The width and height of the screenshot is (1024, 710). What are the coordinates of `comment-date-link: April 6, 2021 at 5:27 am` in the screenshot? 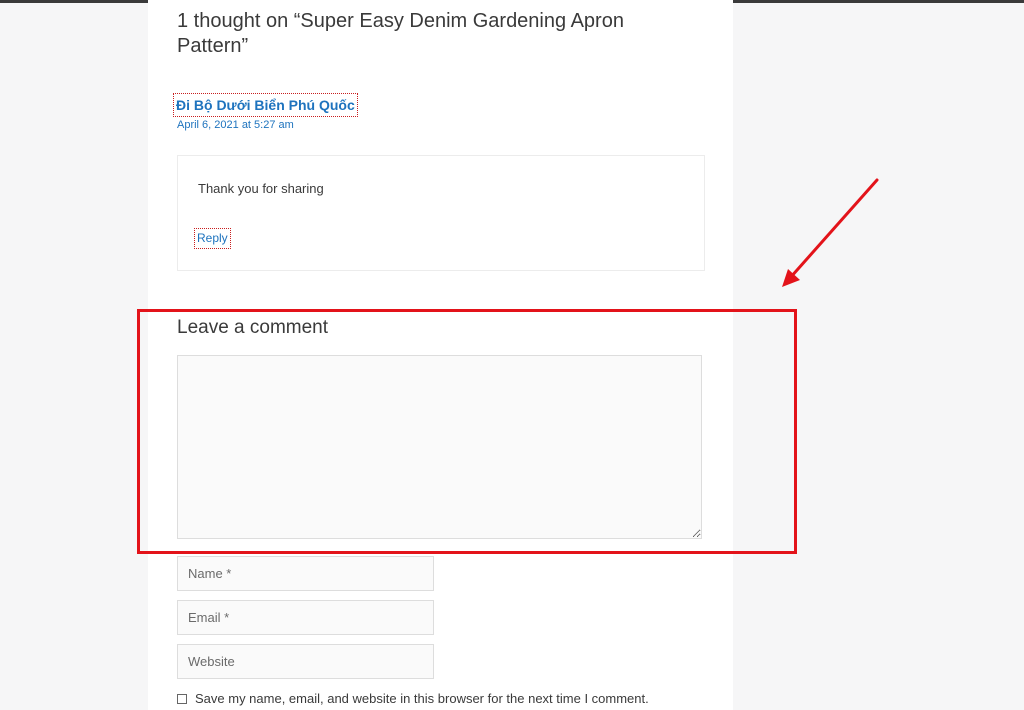 It's located at (235, 125).